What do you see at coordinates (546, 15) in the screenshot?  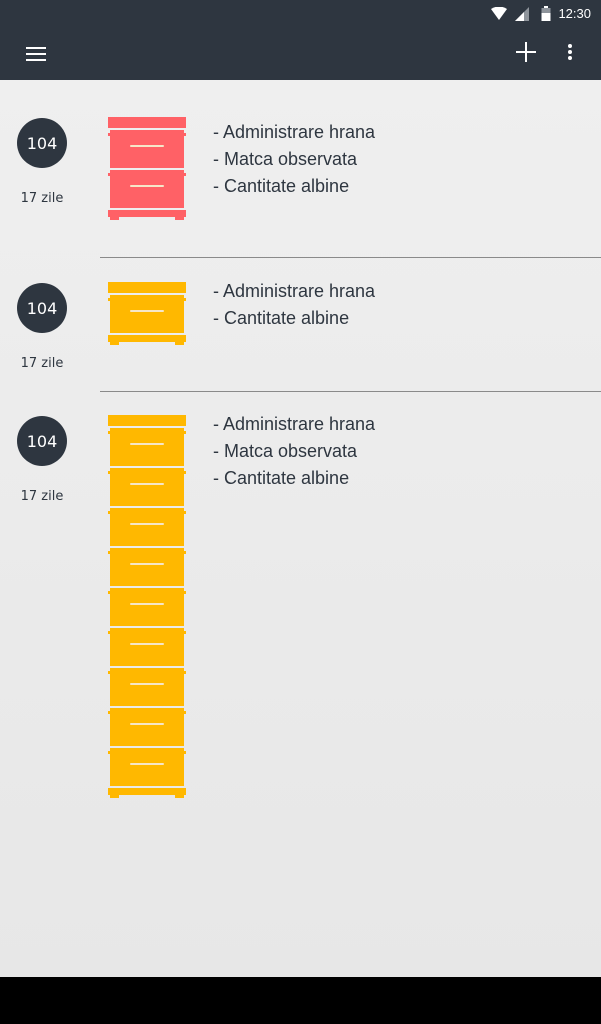 I see `battery-icon` at bounding box center [546, 15].